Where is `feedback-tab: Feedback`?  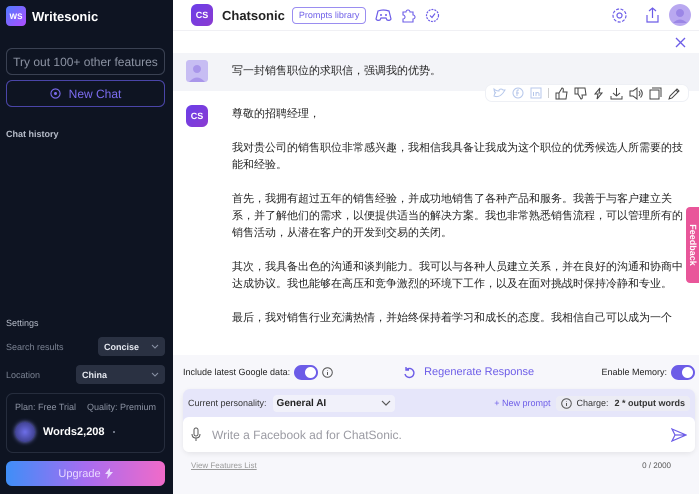
feedback-tab: Feedback is located at coordinates (692, 245).